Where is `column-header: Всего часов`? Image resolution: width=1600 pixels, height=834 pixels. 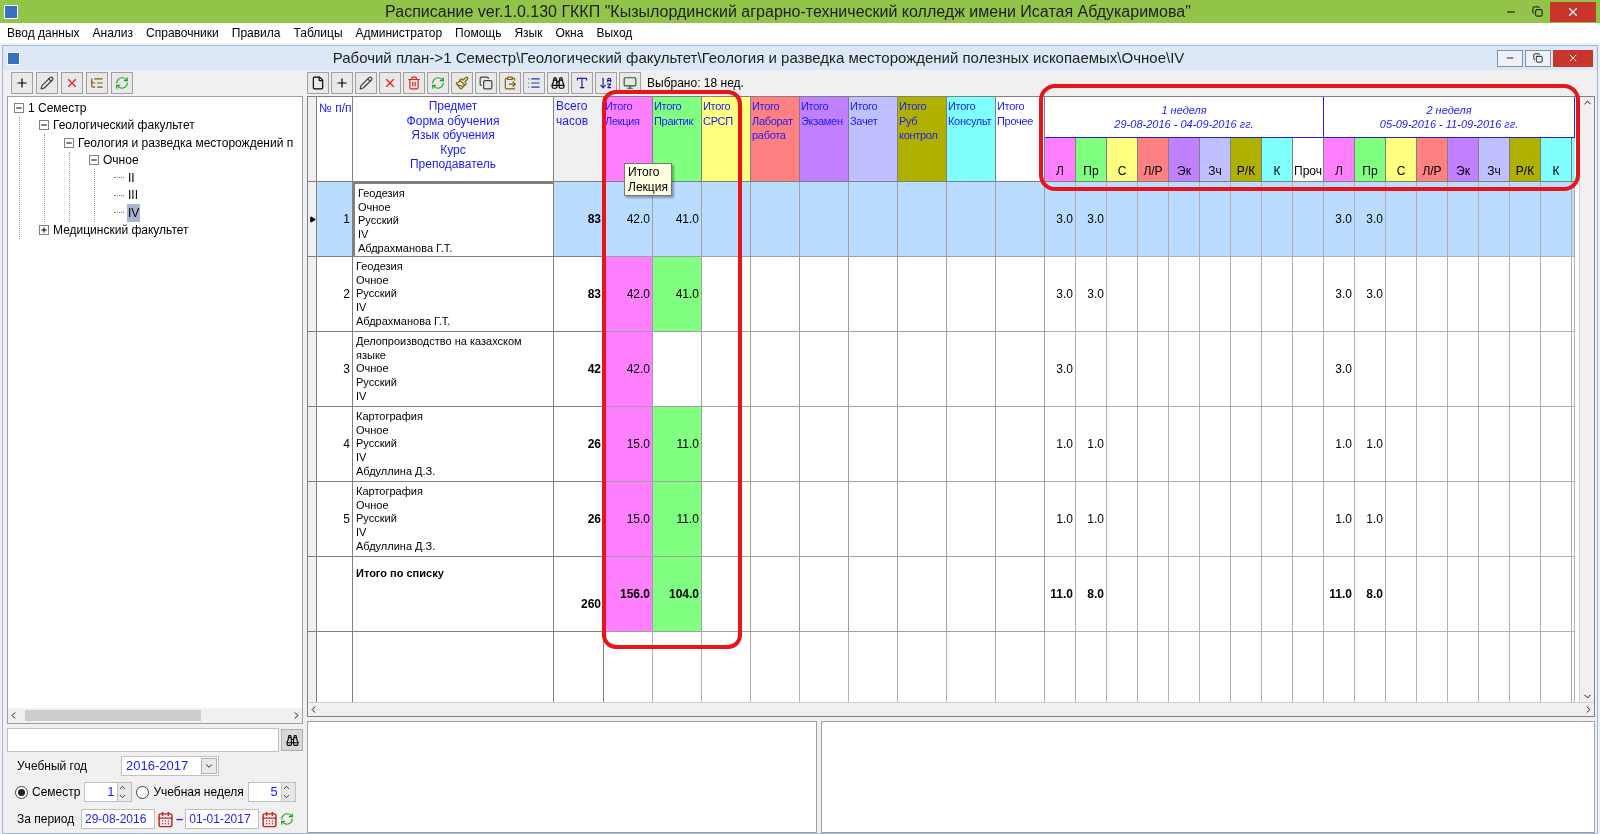
column-header: Всего часов is located at coordinates (579, 139).